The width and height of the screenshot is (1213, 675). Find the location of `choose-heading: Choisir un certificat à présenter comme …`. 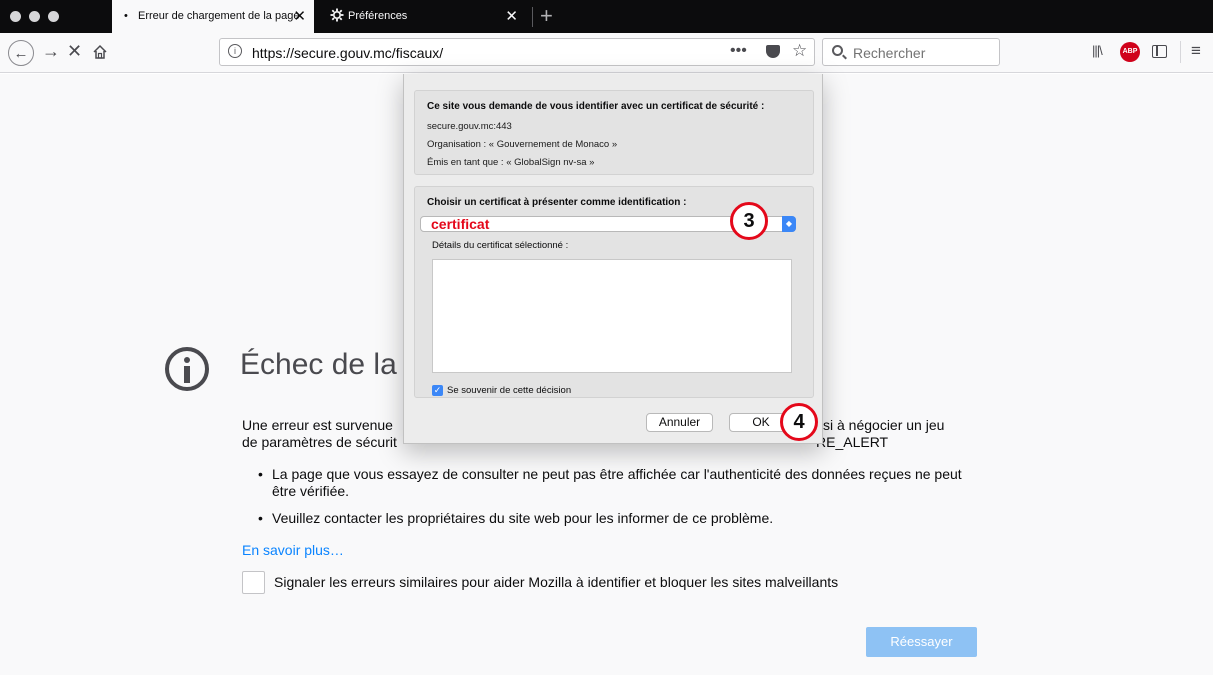

choose-heading: Choisir un certificat à présenter comme … is located at coordinates (557, 202).